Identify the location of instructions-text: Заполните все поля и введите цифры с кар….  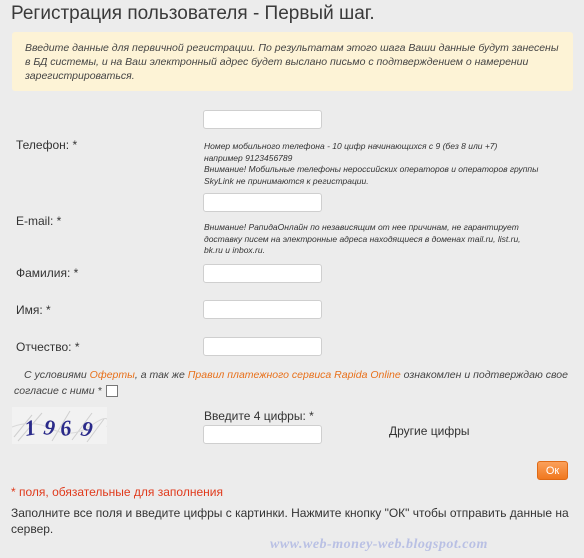
(290, 521).